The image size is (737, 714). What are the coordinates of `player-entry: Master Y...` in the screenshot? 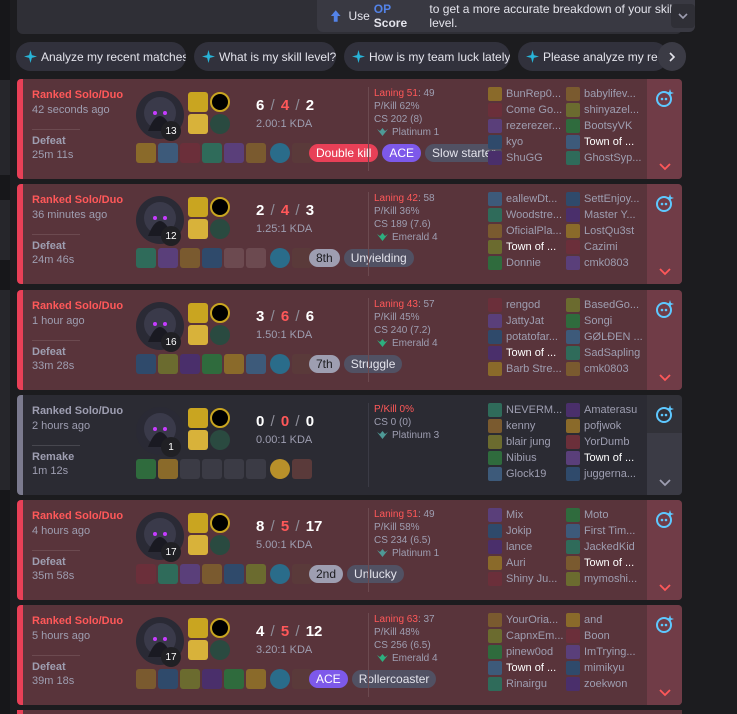 It's located at (606, 215).